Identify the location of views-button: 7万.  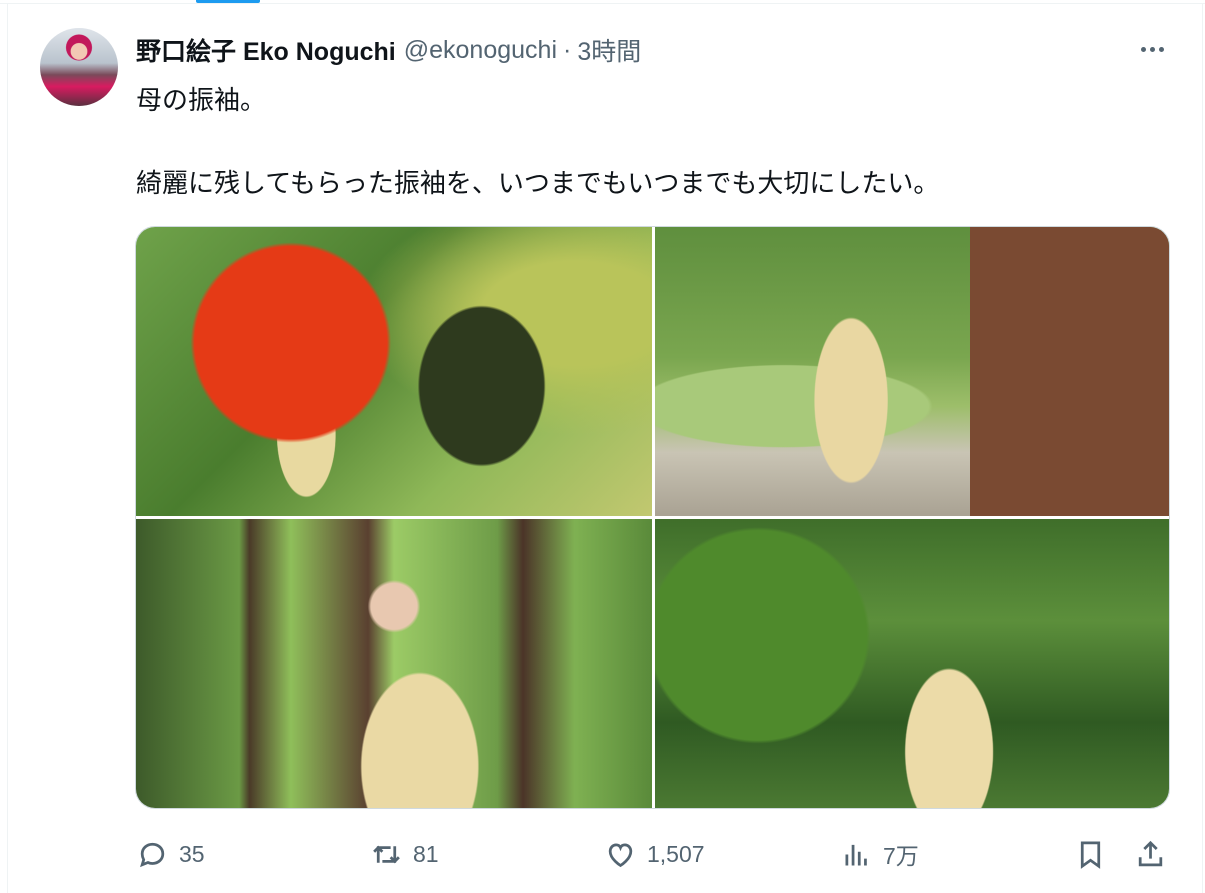
(879, 854).